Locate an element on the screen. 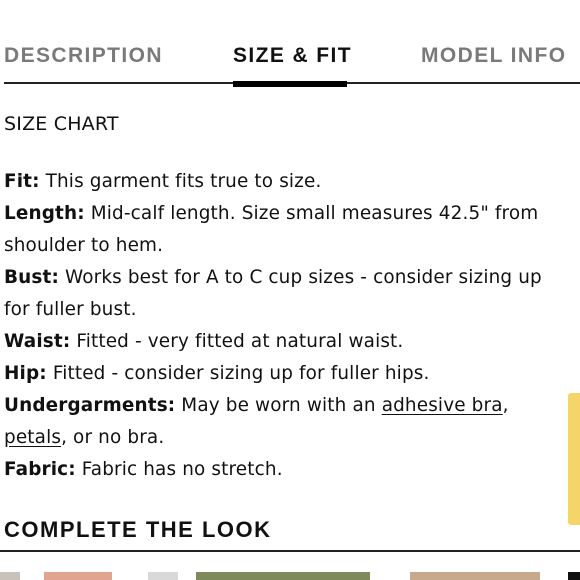 This screenshot has height=580, width=580. fit-text: This garment fits true to size. is located at coordinates (180, 181).